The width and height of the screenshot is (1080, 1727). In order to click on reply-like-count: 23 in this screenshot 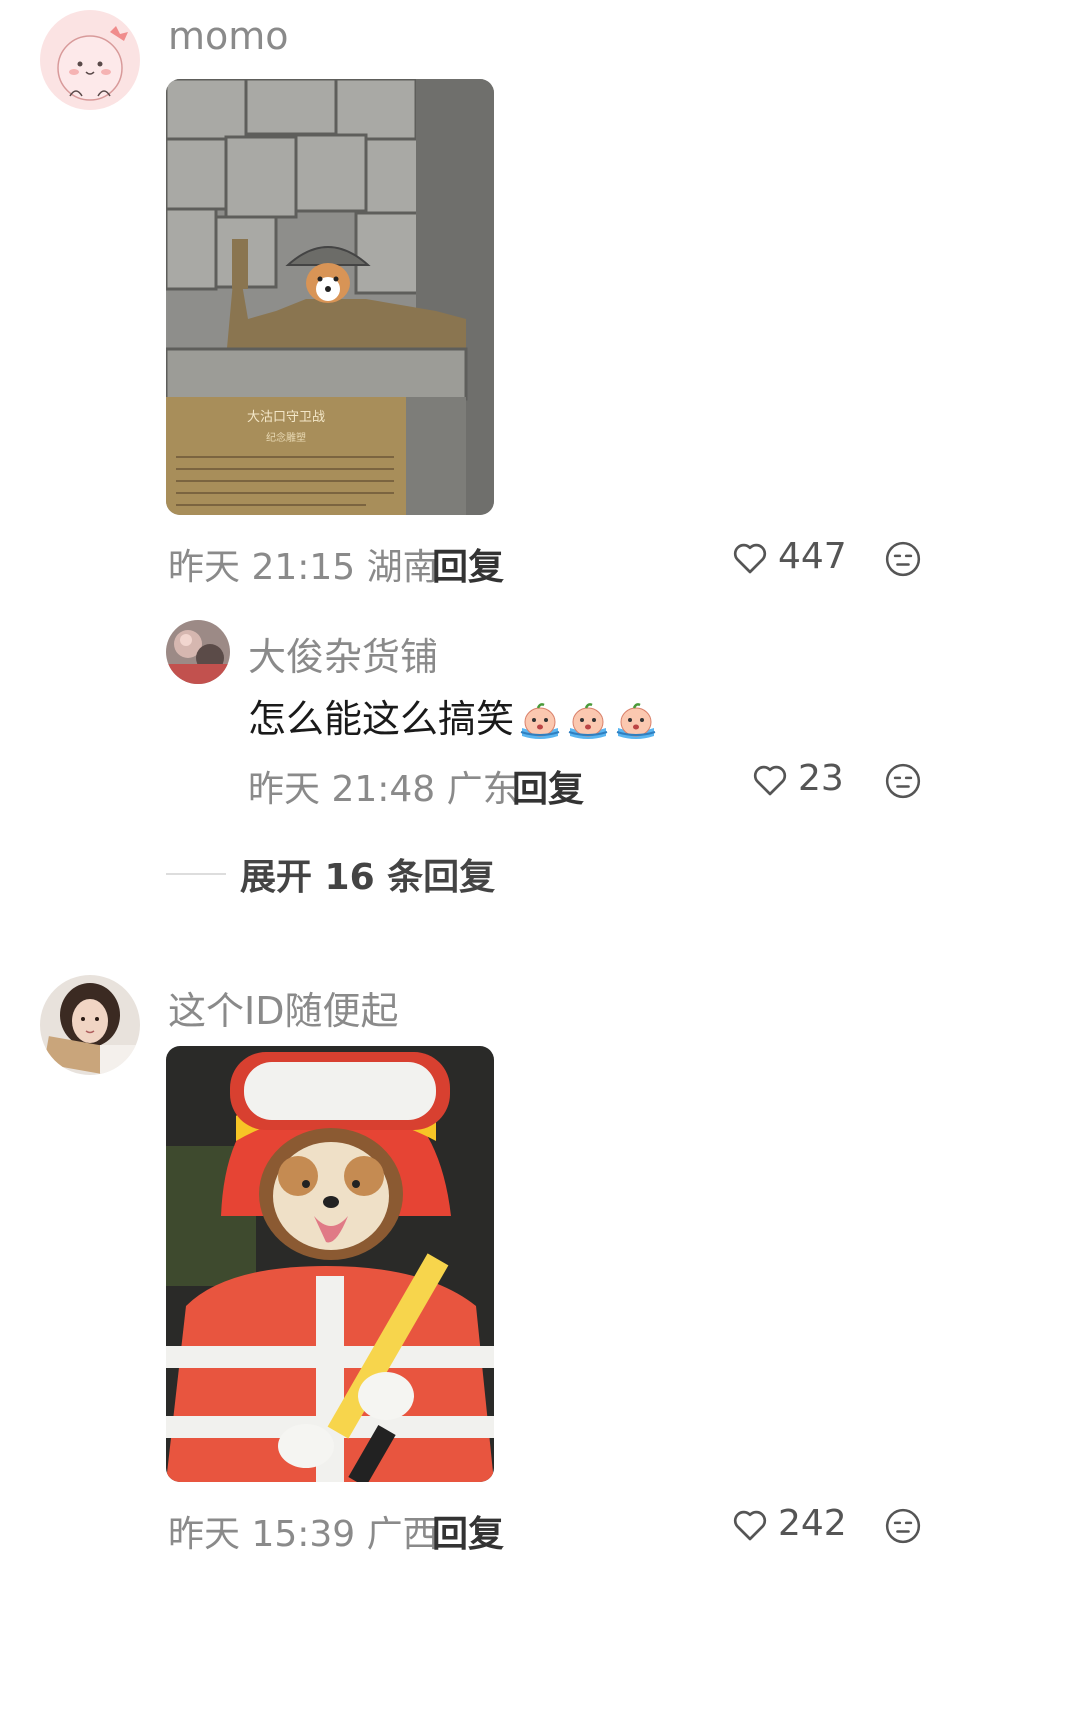, I will do `click(821, 778)`.